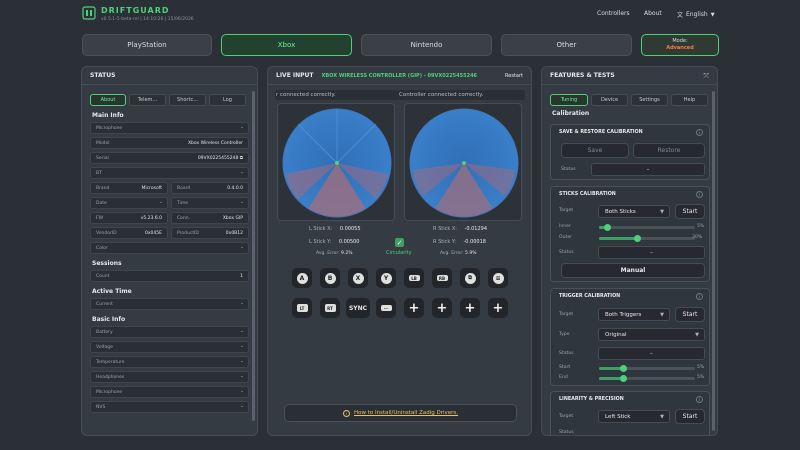 The image size is (800, 450). I want to click on basic-info-heading: Basic Info, so click(109, 319).